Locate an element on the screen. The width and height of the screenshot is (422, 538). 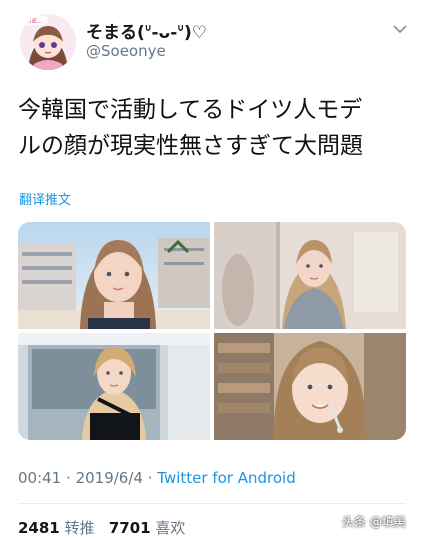
tweet-text: 今韓国で活動してるドイツ人モデ ルの顔が現実性無さすぎて大問題 is located at coordinates (213, 128).